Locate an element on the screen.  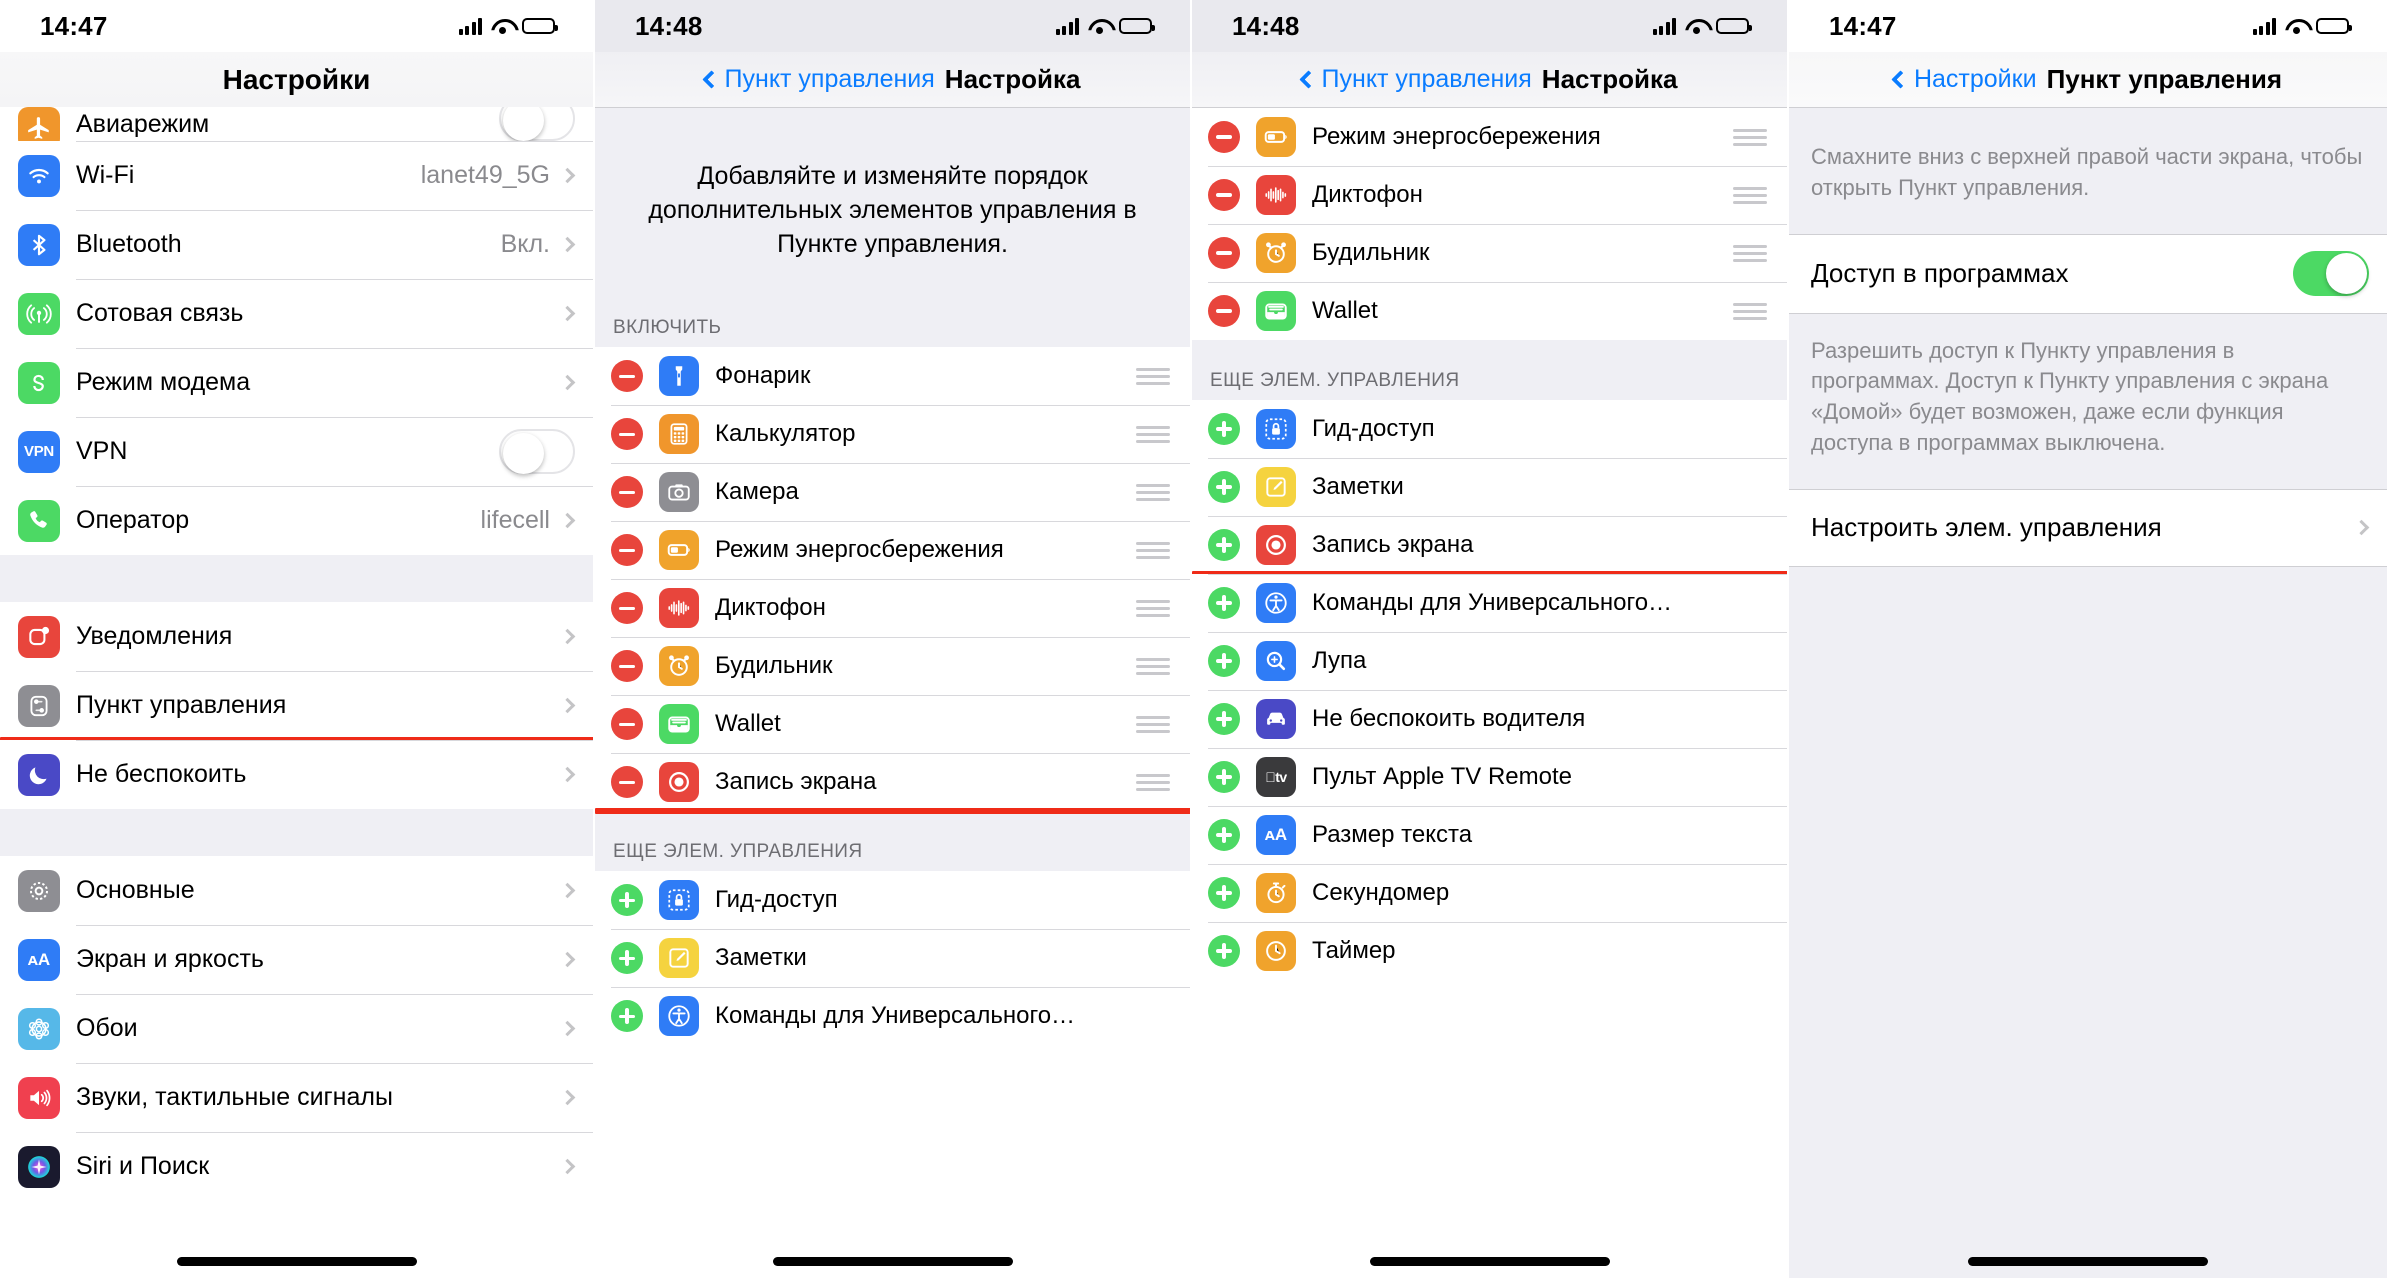
settings-row: Звуки, тактильные сигналы is located at coordinates (296, 1097).